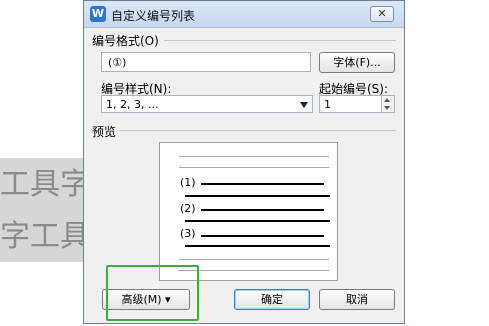  Describe the element at coordinates (188, 208) in the screenshot. I see `preview-item-label: (2)` at that location.